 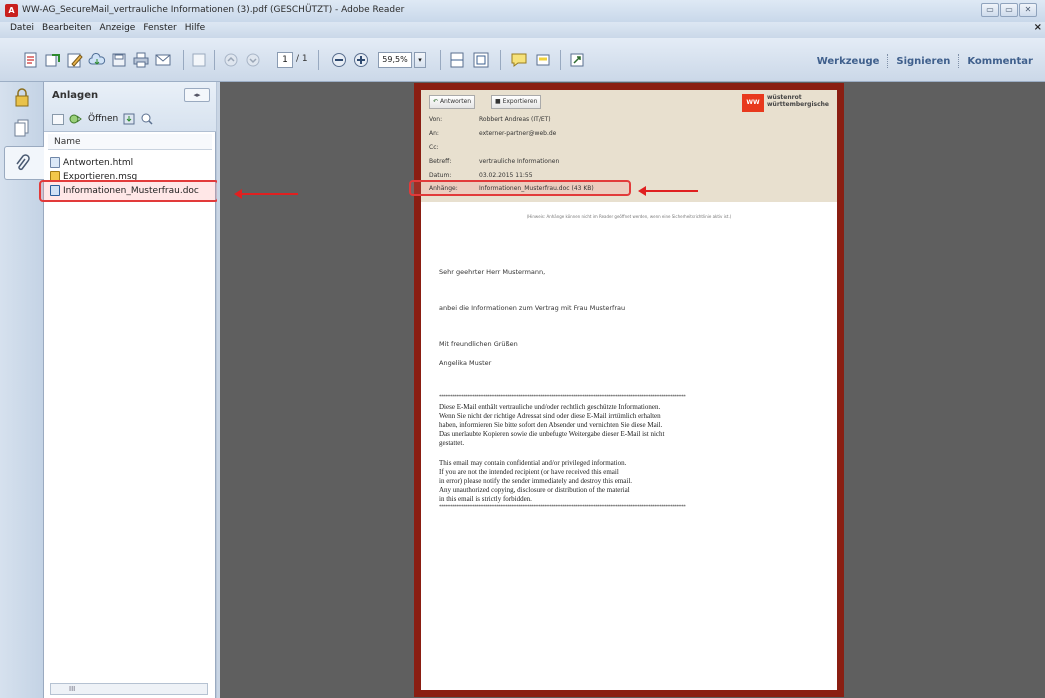 I want to click on save-attachment-icon, so click(x=129, y=119).